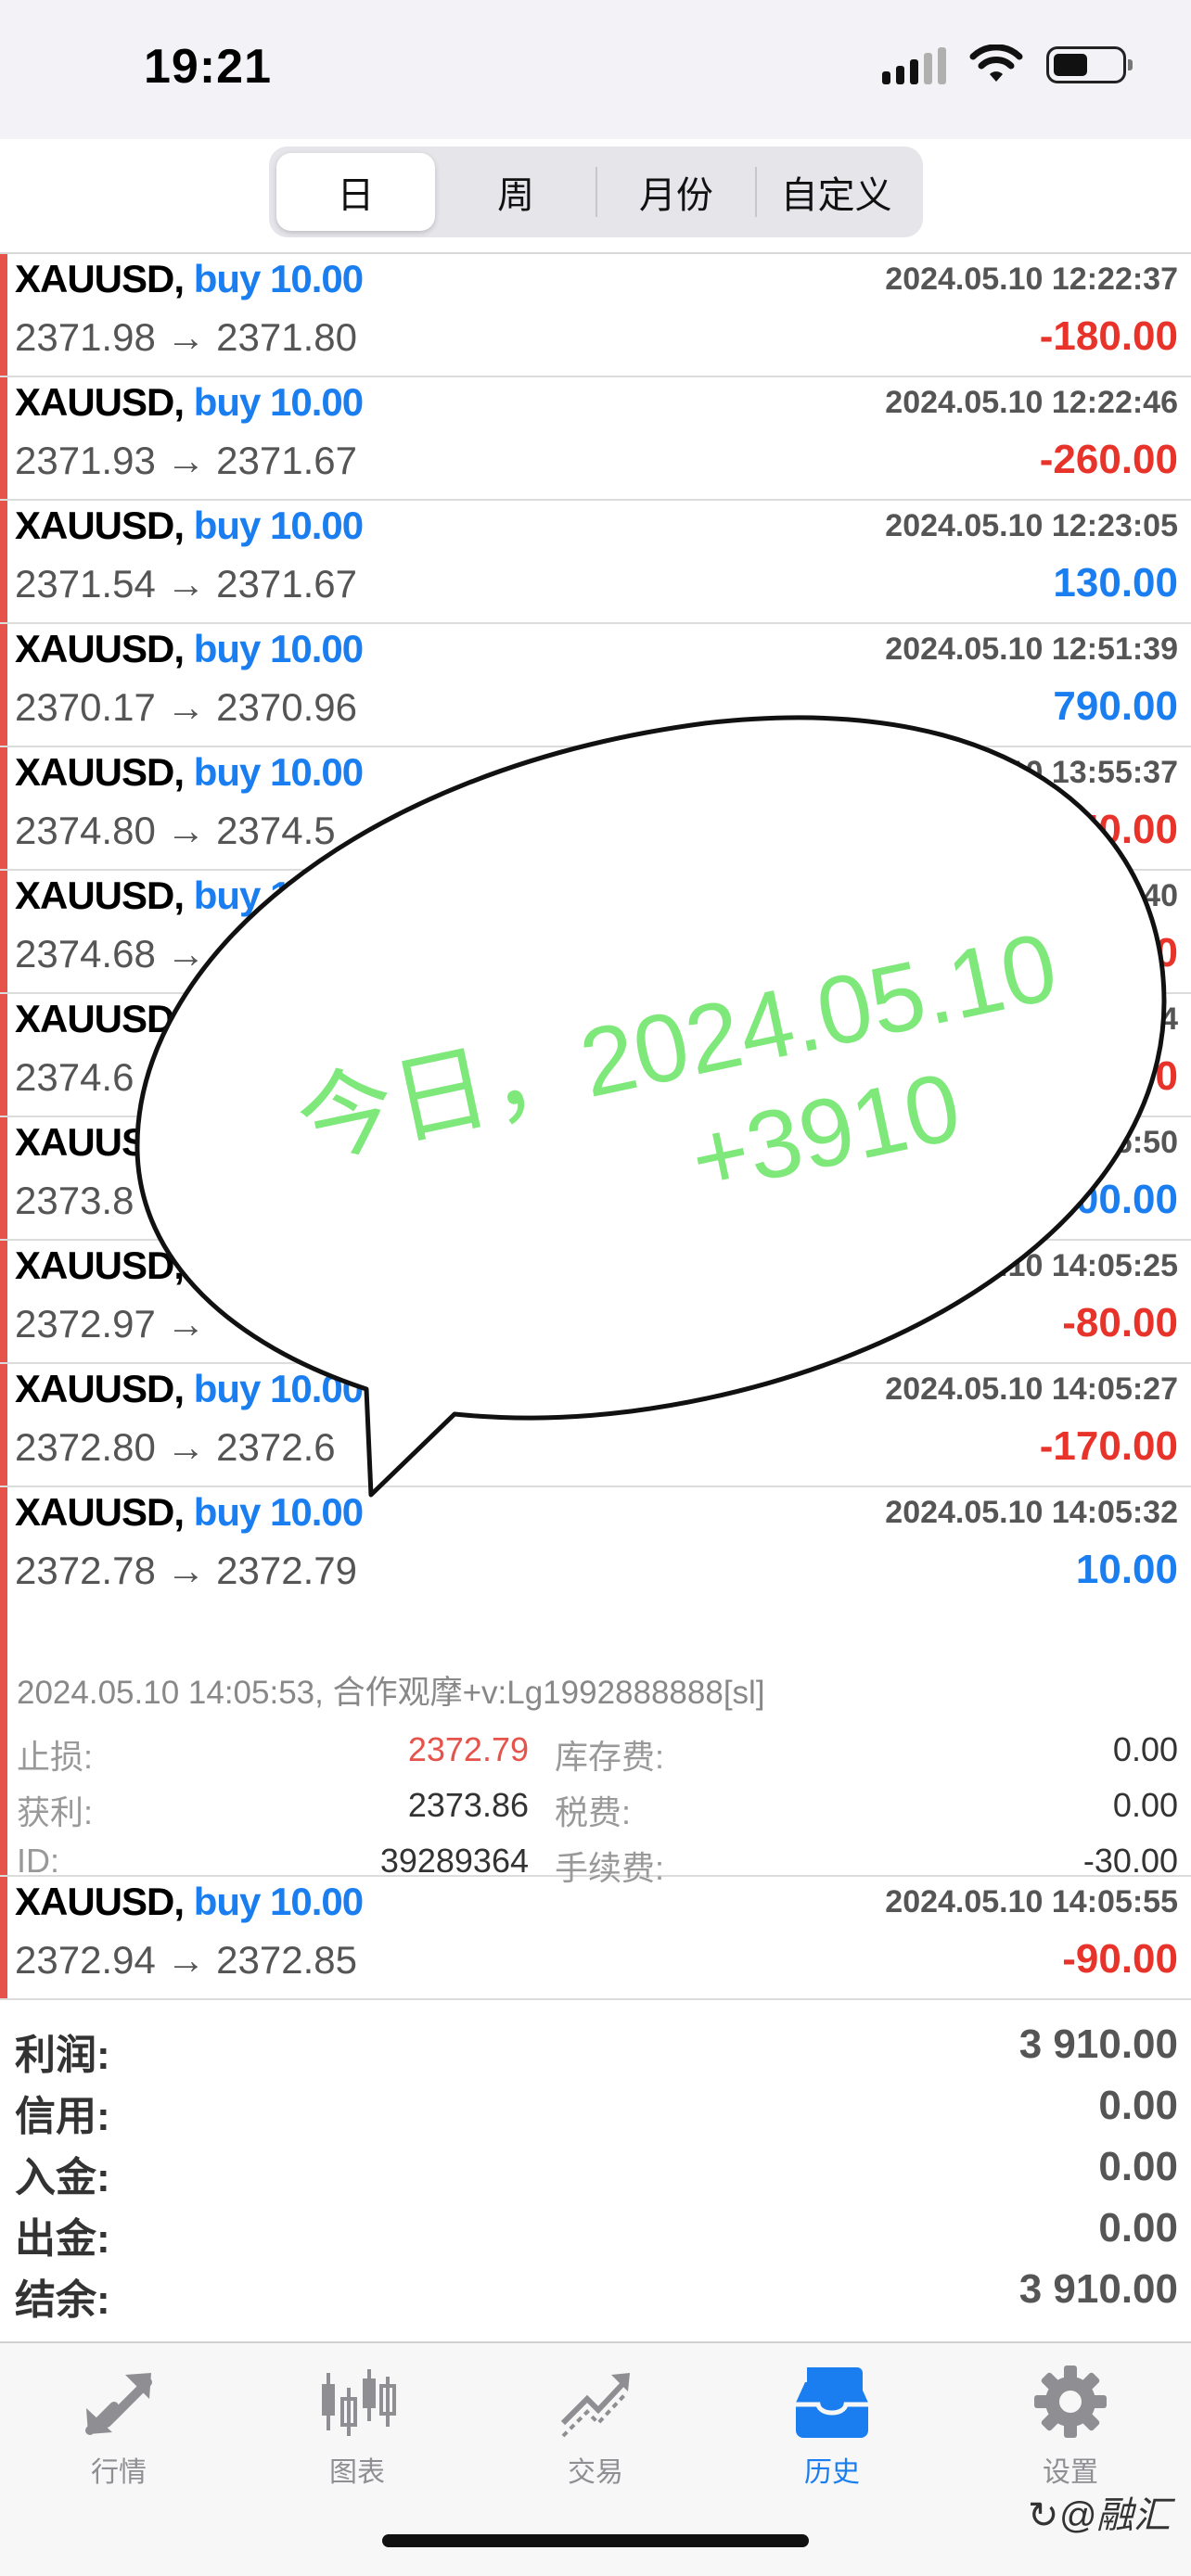 This screenshot has height=2576, width=1191. Describe the element at coordinates (595, 69) in the screenshot. I see `status-bar: 19:21` at that location.